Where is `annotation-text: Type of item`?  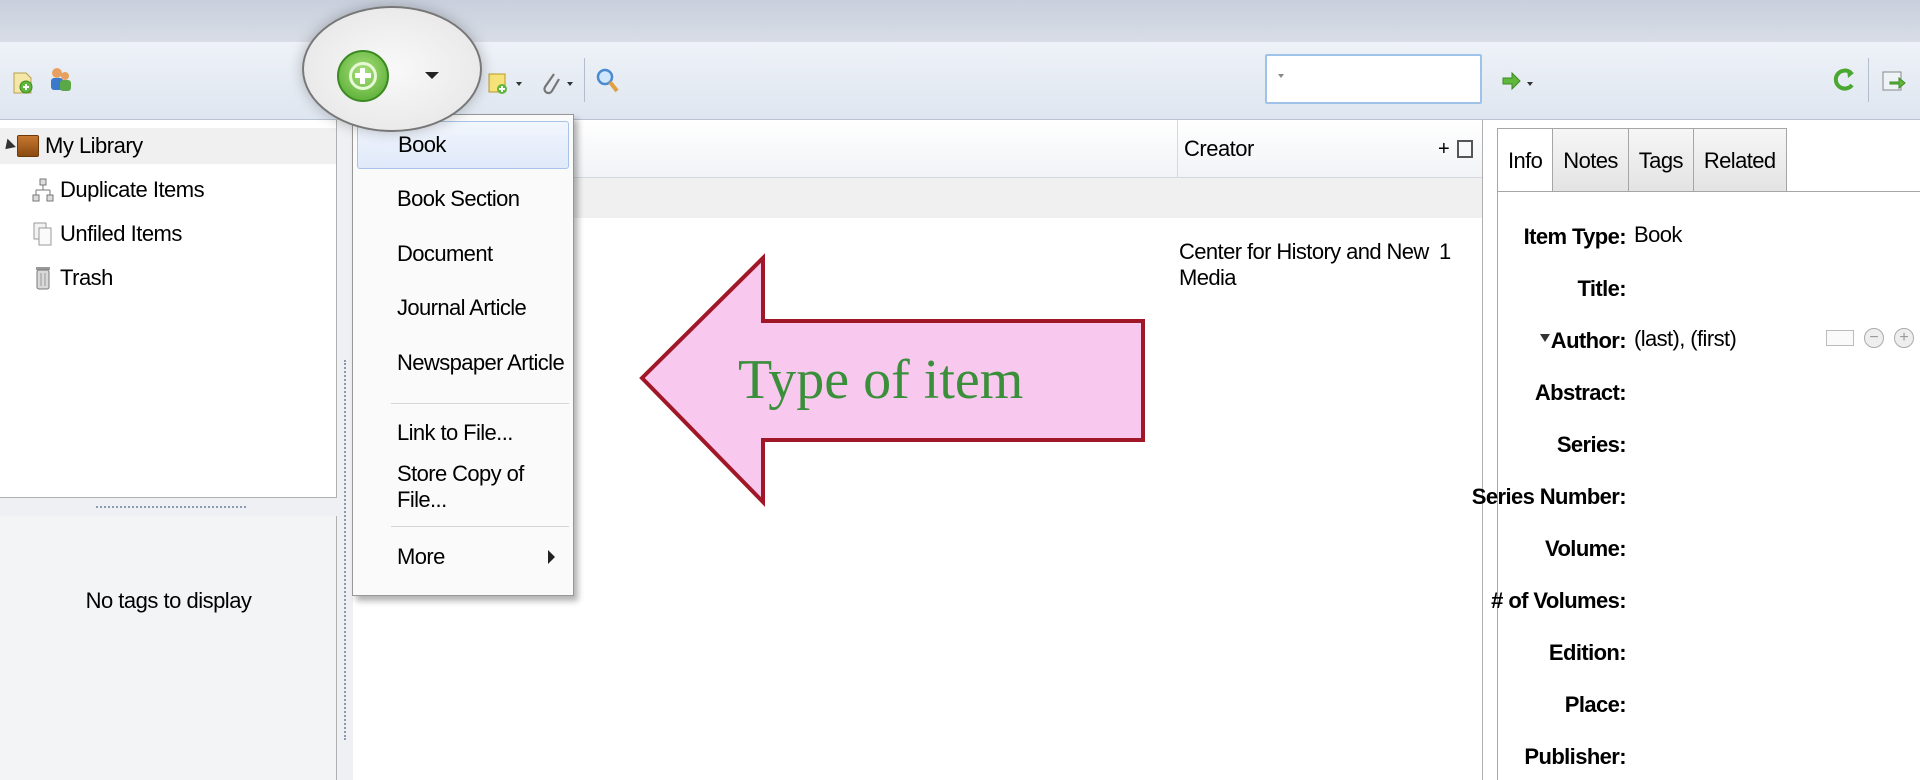
annotation-text: Type of item is located at coordinates (881, 380).